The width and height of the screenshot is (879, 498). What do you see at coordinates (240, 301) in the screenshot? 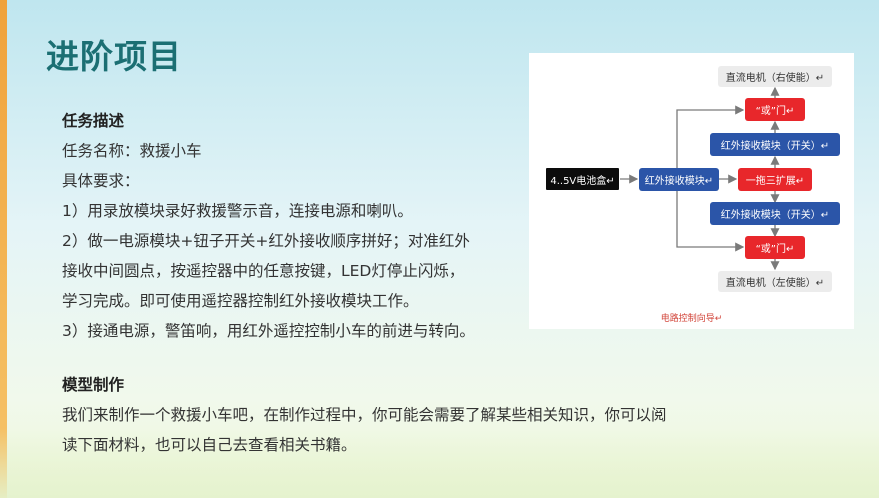
I see `requirement-2-line-3: 学习完成。即可使用遥控器控制红外接收模块工作。` at bounding box center [240, 301].